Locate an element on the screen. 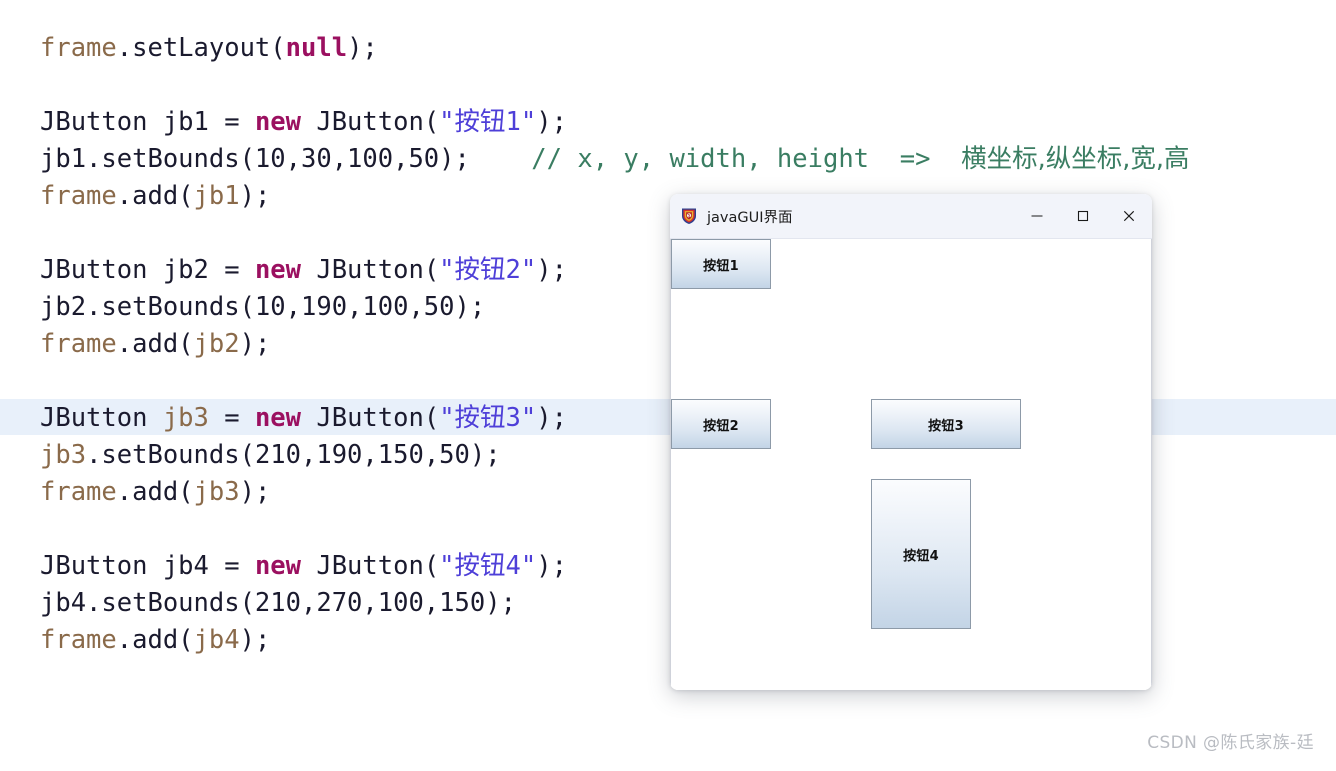 This screenshot has width=1336, height=771. code-line: frame.setLayout(null); is located at coordinates (209, 48).